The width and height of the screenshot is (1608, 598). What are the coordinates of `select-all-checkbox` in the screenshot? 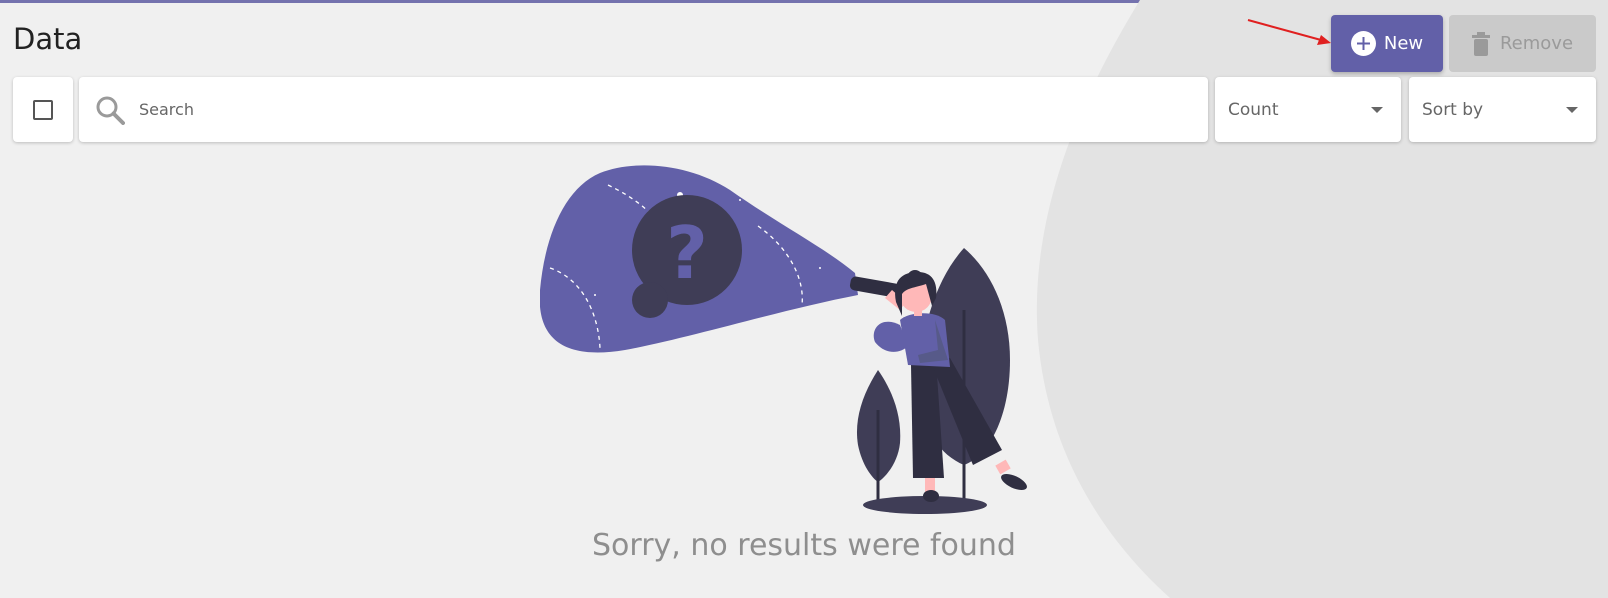 It's located at (43, 109).